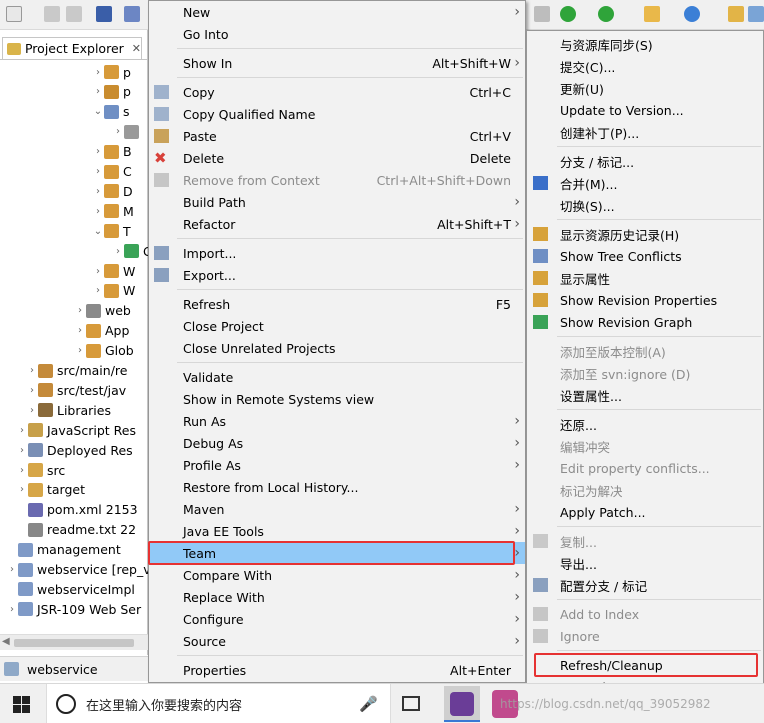 The height and width of the screenshot is (723, 764). I want to click on menu-item-show-in-remote-systems-view: Show in Remote Systems view, so click(337, 399).